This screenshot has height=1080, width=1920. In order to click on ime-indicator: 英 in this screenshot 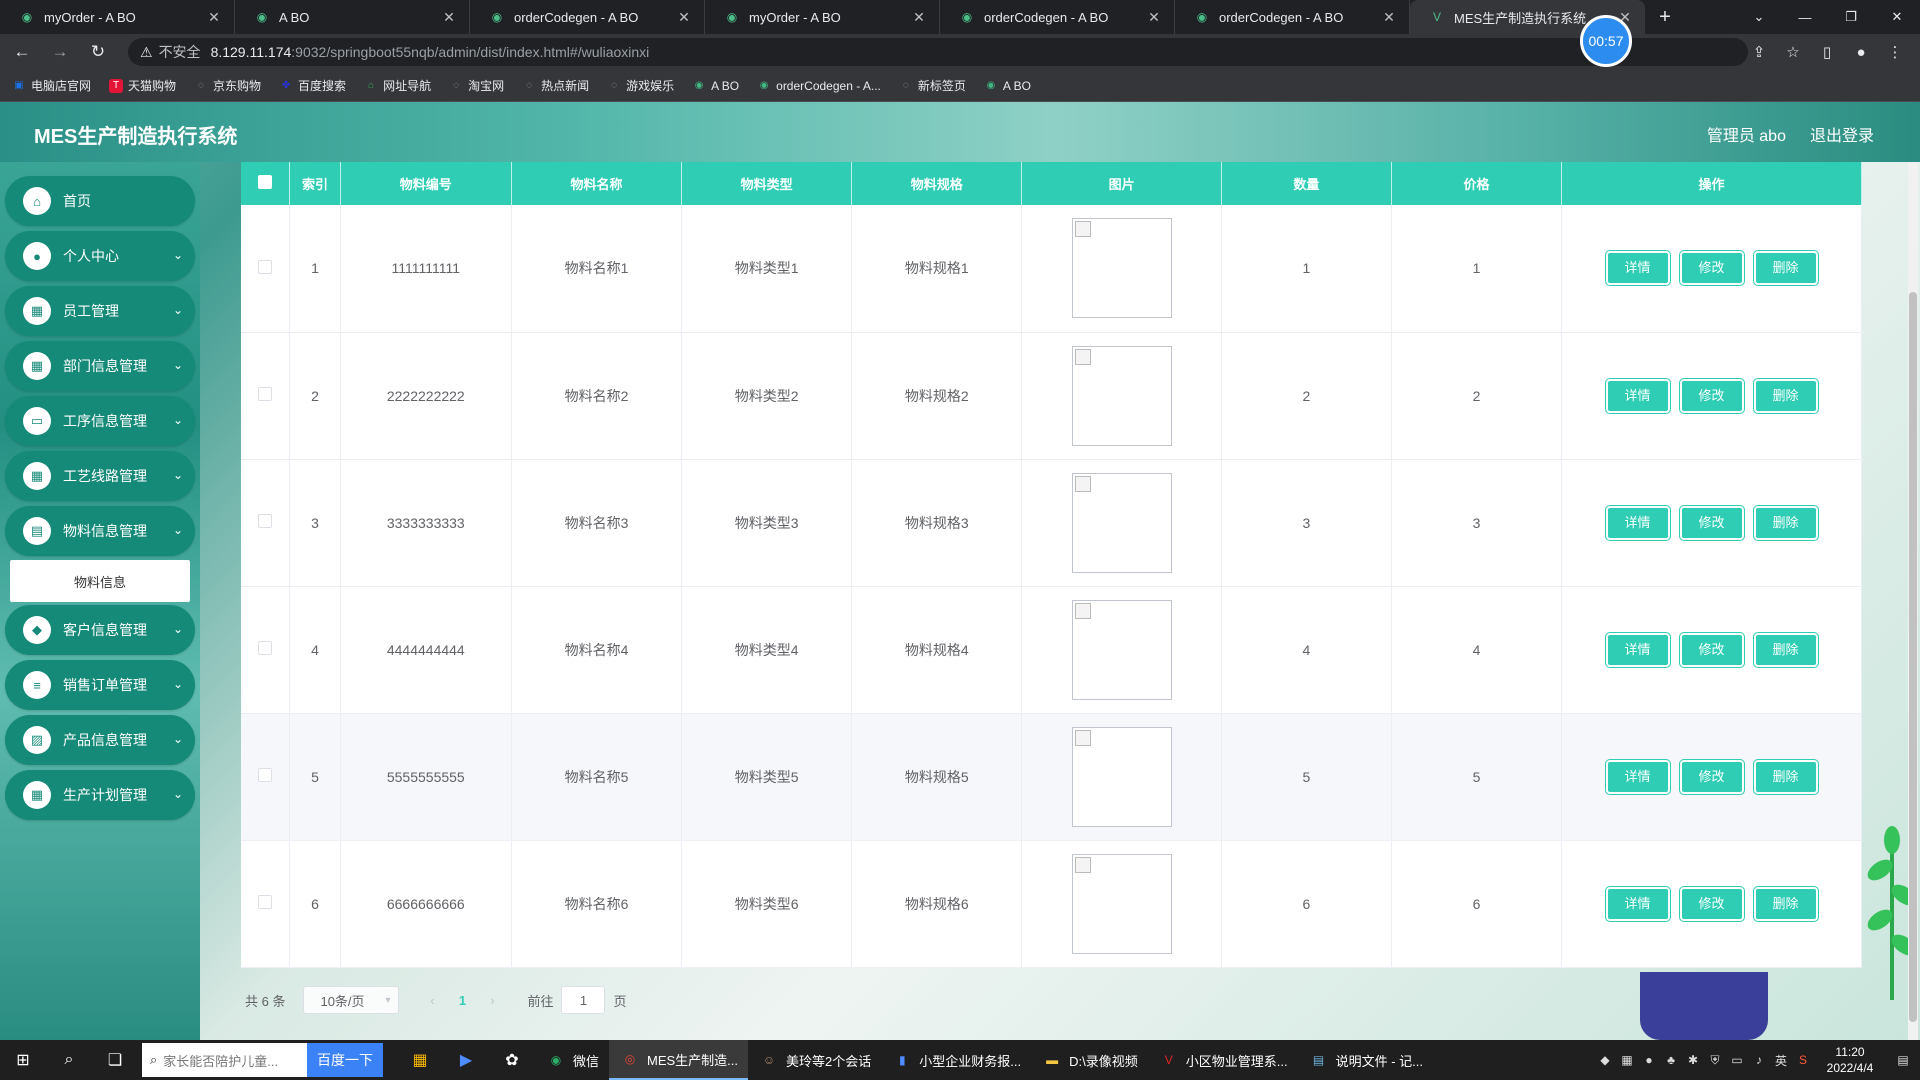, I will do `click(1781, 1060)`.